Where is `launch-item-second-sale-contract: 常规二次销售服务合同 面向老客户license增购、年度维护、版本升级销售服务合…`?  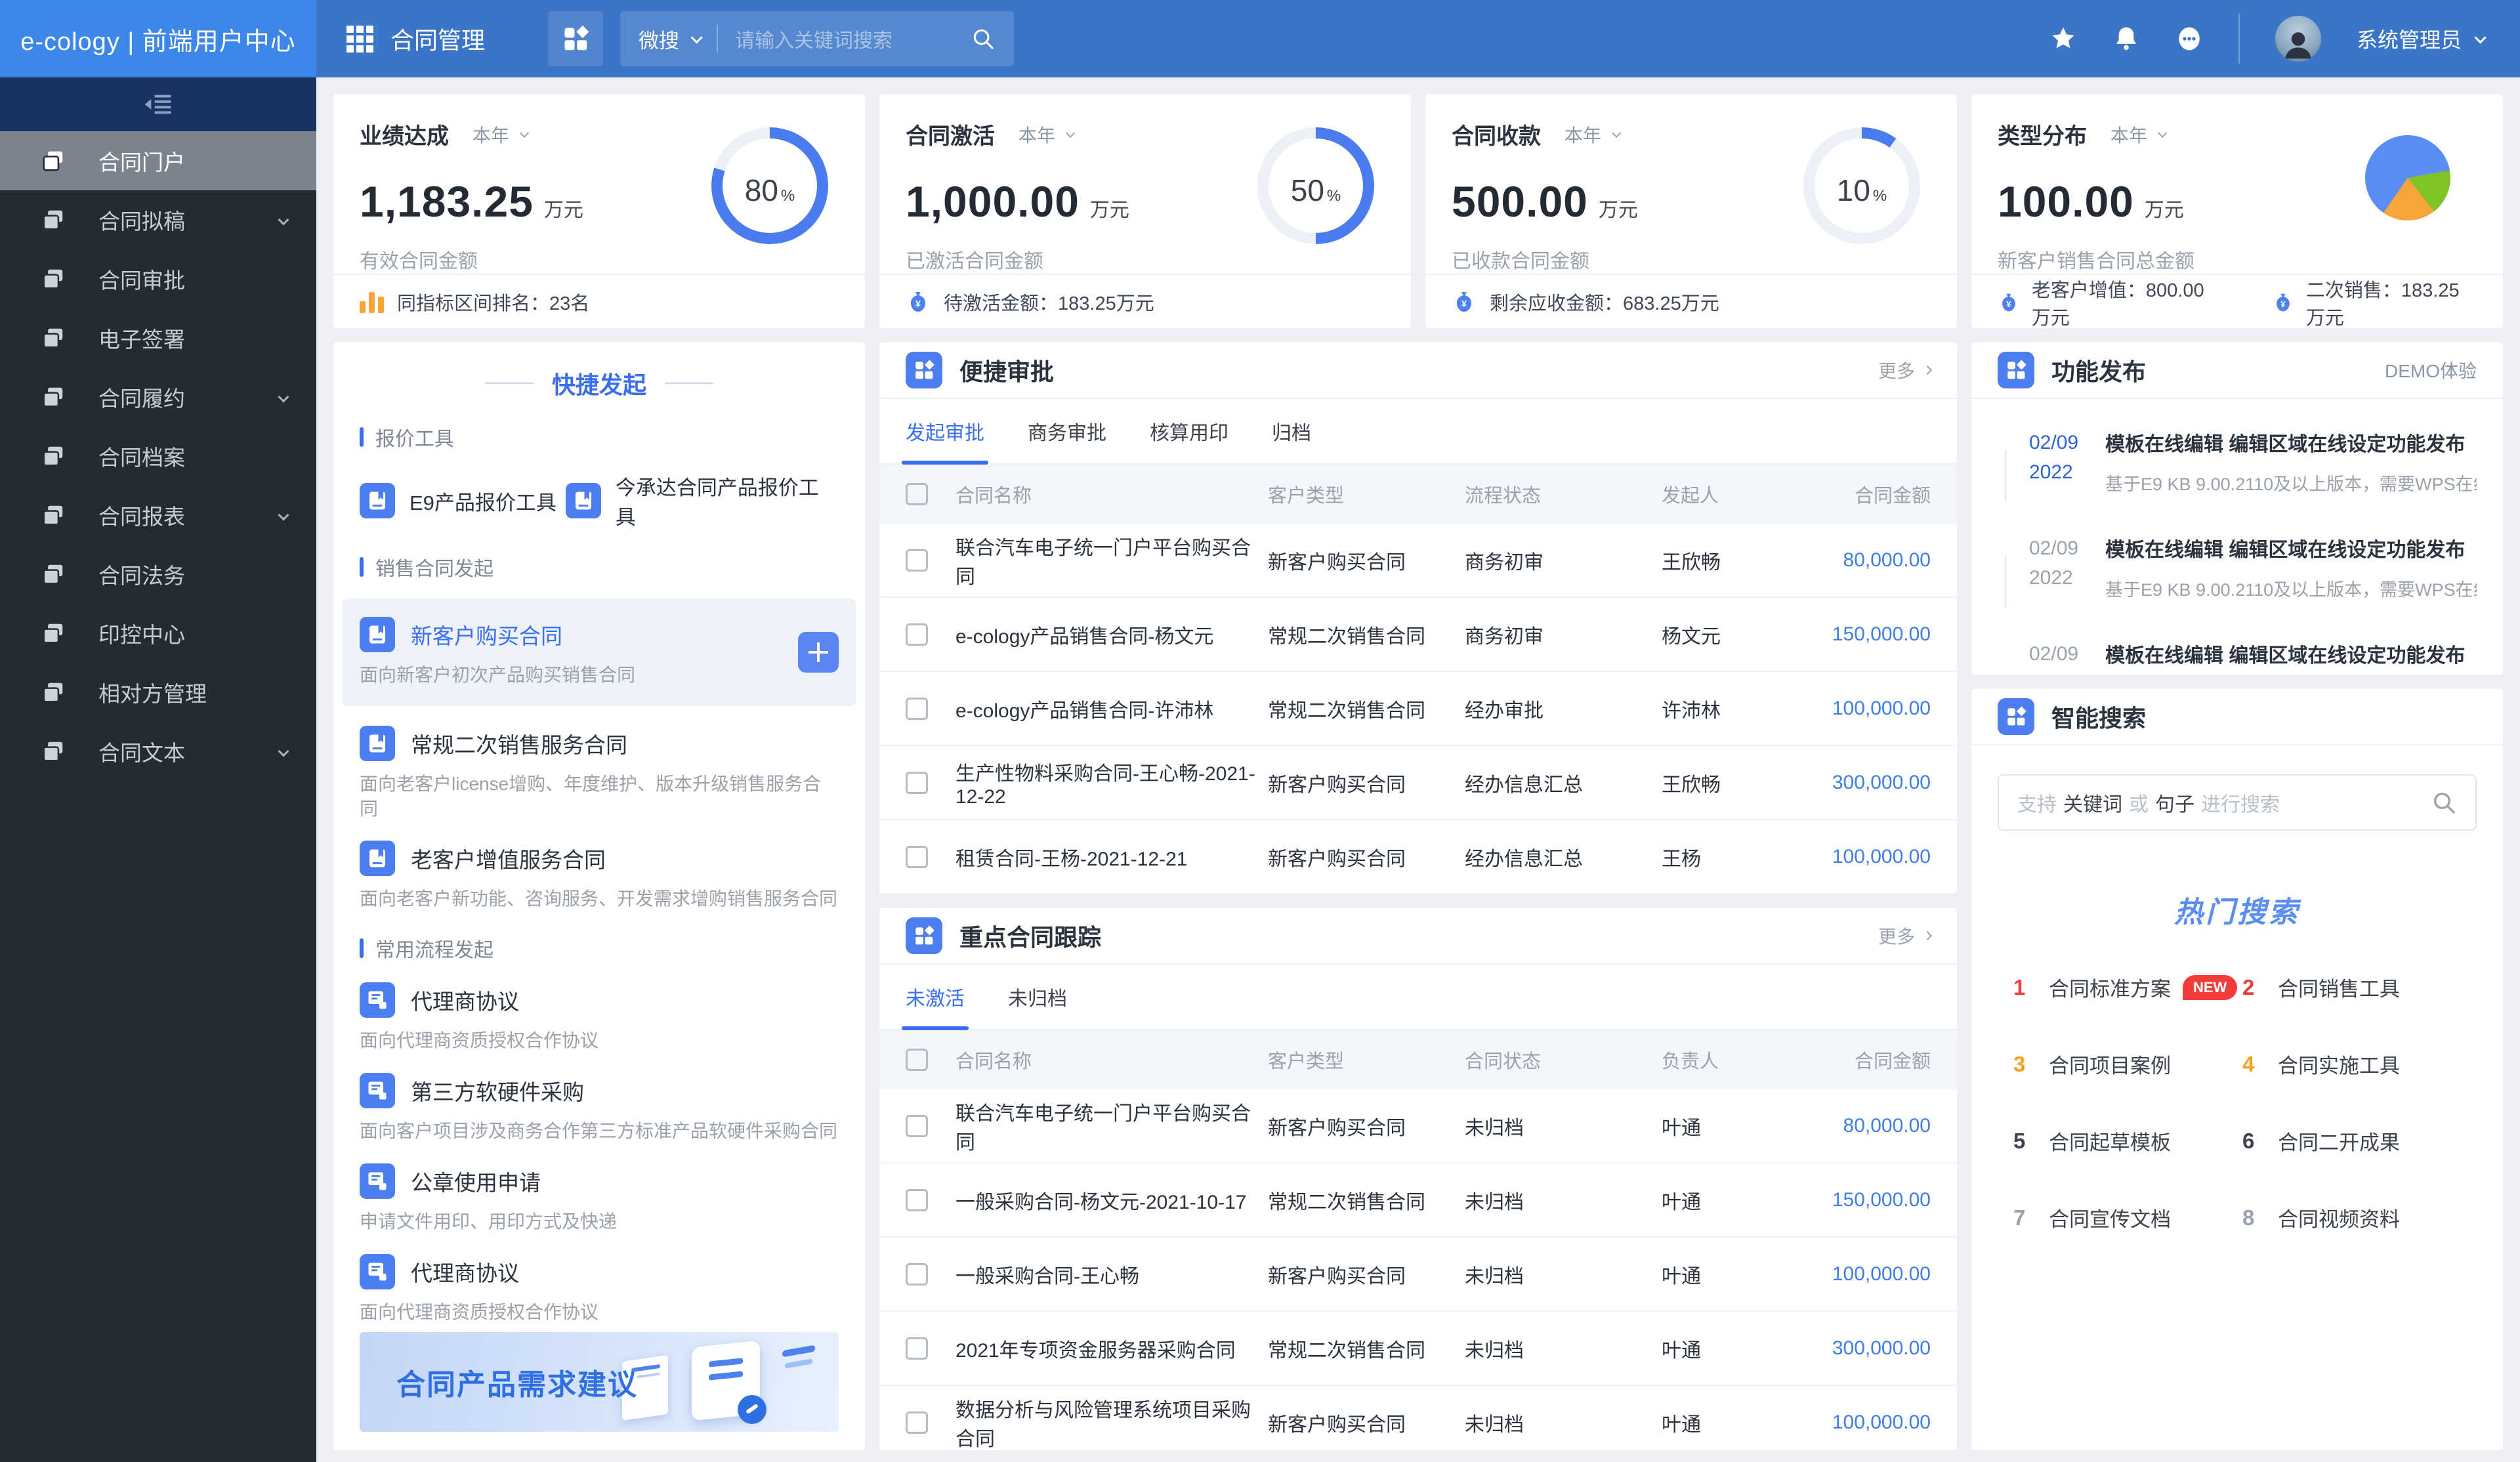
launch-item-second-sale-contract: 常规二次销售服务合同 面向老客户license增购、年度维护、版本升级销售服务合… is located at coordinates (599, 773).